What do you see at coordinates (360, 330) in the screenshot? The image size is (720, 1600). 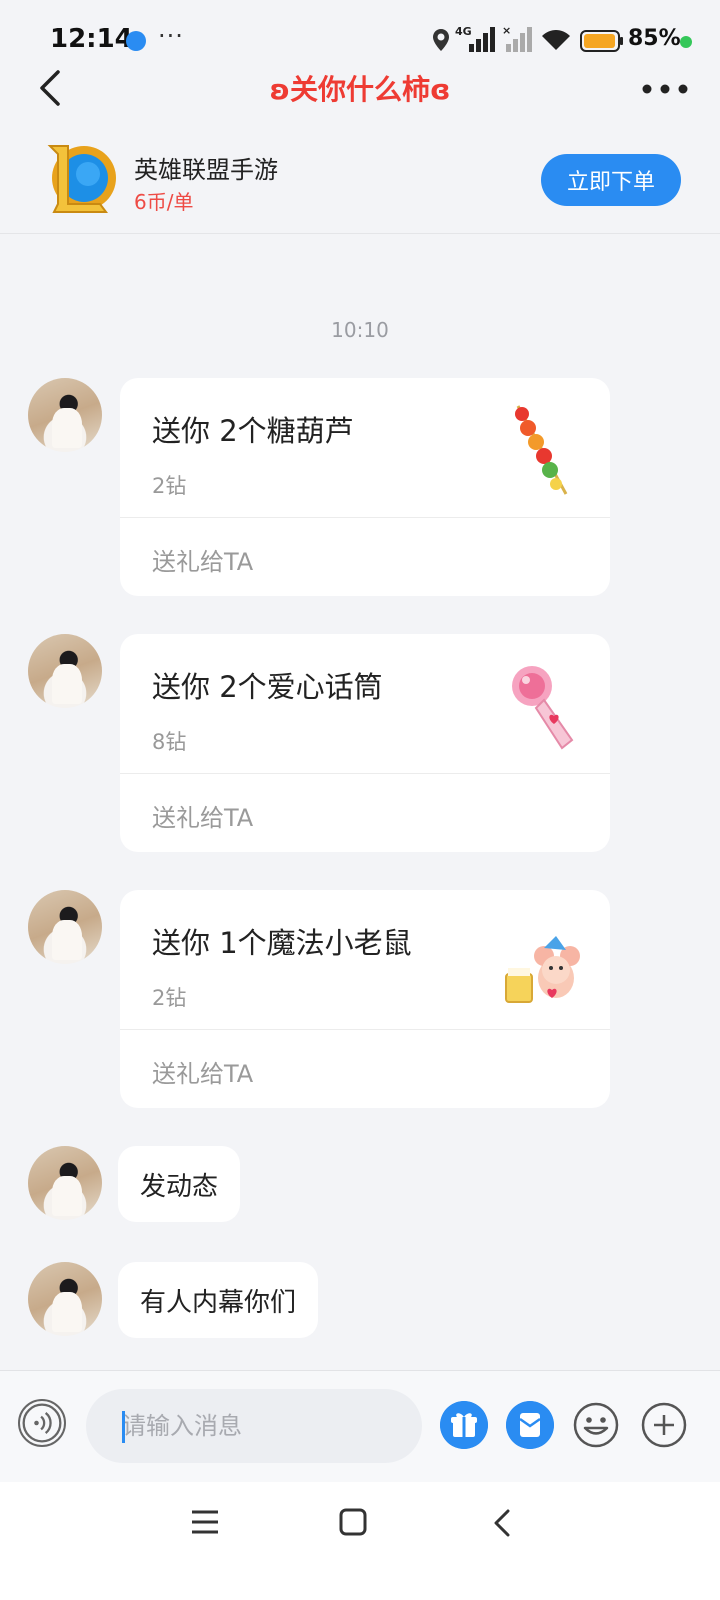 I see `message-timestamp: 10:10` at bounding box center [360, 330].